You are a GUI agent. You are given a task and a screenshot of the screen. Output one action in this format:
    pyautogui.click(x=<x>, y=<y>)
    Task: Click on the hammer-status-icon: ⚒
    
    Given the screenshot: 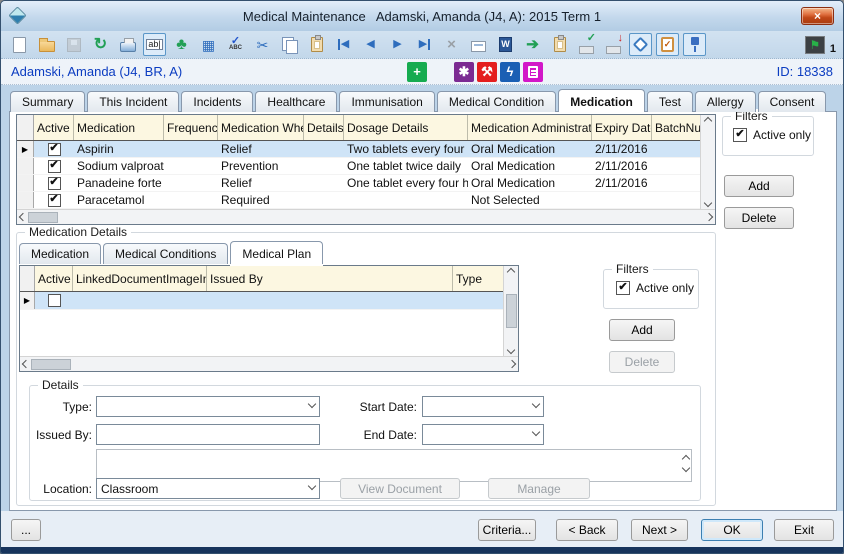 What is the action you would take?
    pyautogui.click(x=487, y=71)
    